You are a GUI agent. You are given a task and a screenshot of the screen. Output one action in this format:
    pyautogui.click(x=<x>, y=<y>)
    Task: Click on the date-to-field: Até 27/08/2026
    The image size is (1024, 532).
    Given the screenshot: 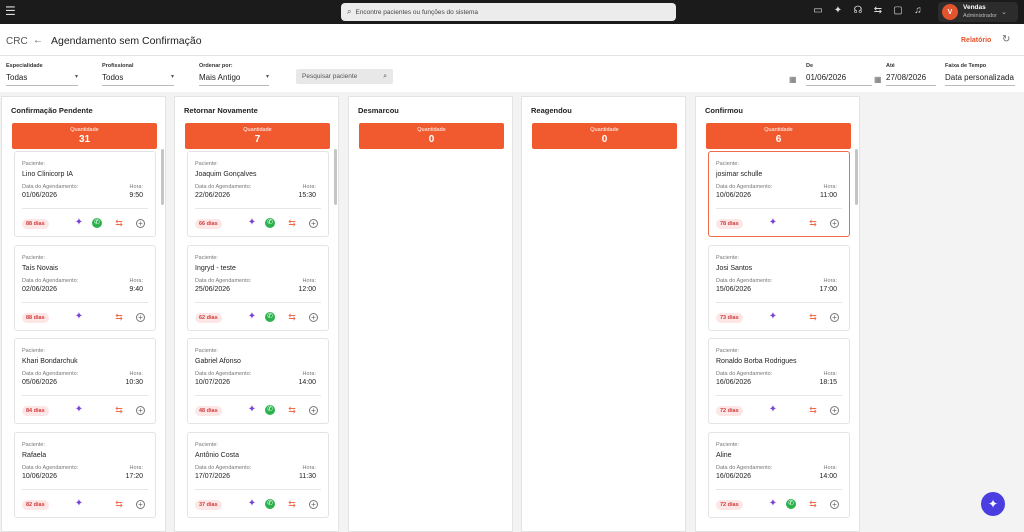 What is the action you would take?
    pyautogui.click(x=911, y=74)
    